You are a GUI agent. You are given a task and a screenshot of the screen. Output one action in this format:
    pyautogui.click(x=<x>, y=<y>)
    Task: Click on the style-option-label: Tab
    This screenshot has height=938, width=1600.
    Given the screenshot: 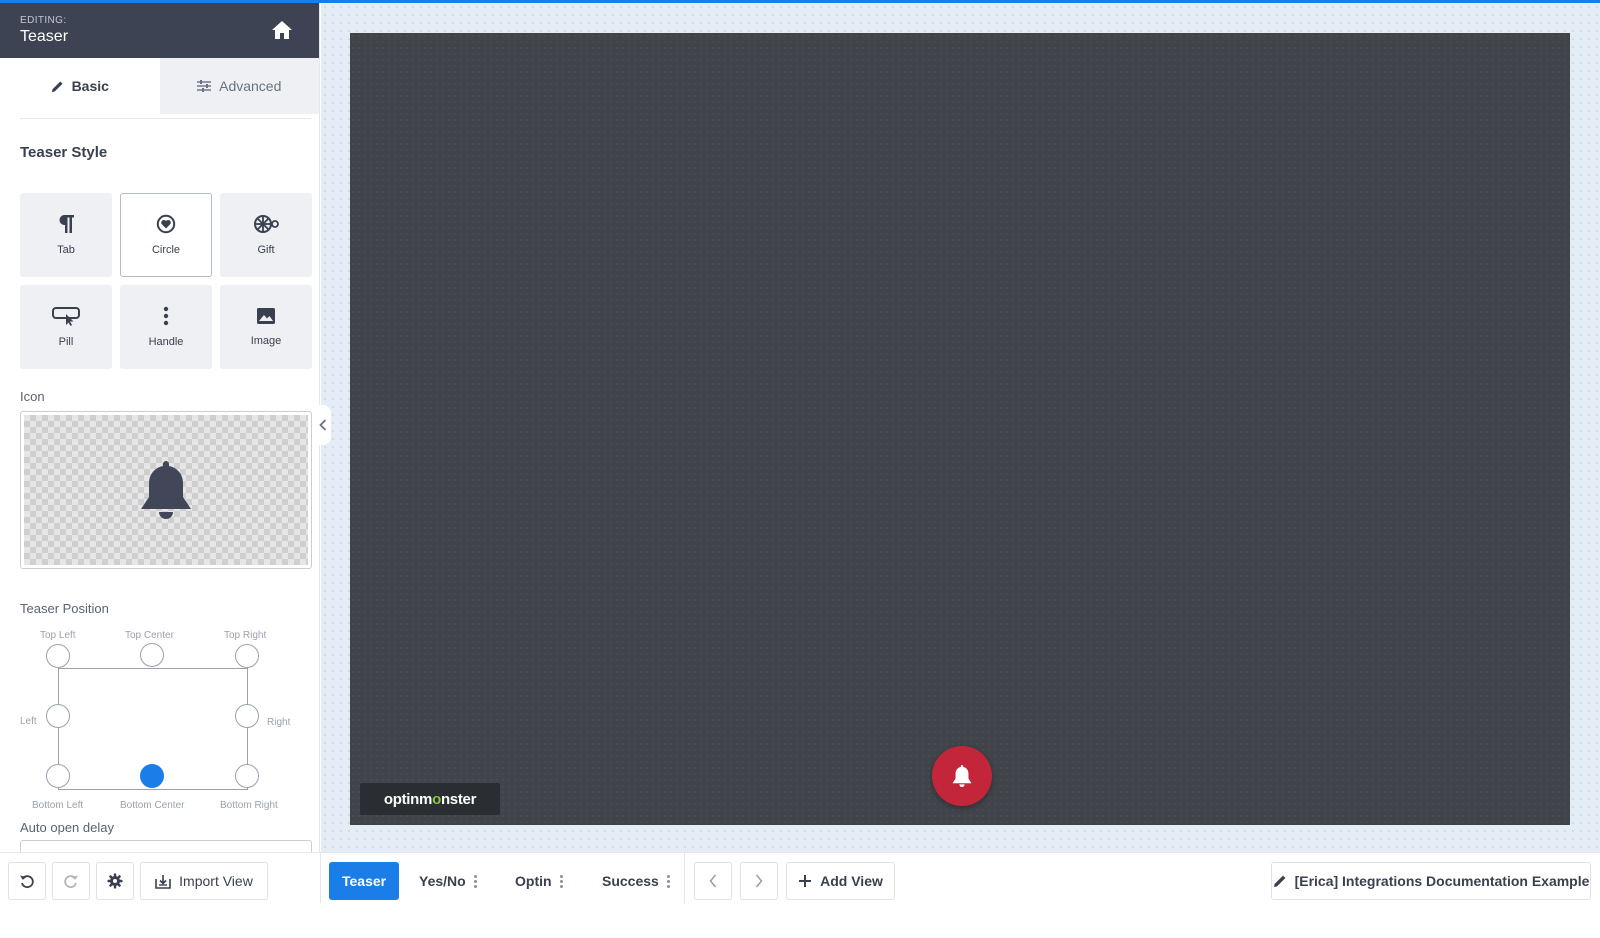 What is the action you would take?
    pyautogui.click(x=66, y=250)
    